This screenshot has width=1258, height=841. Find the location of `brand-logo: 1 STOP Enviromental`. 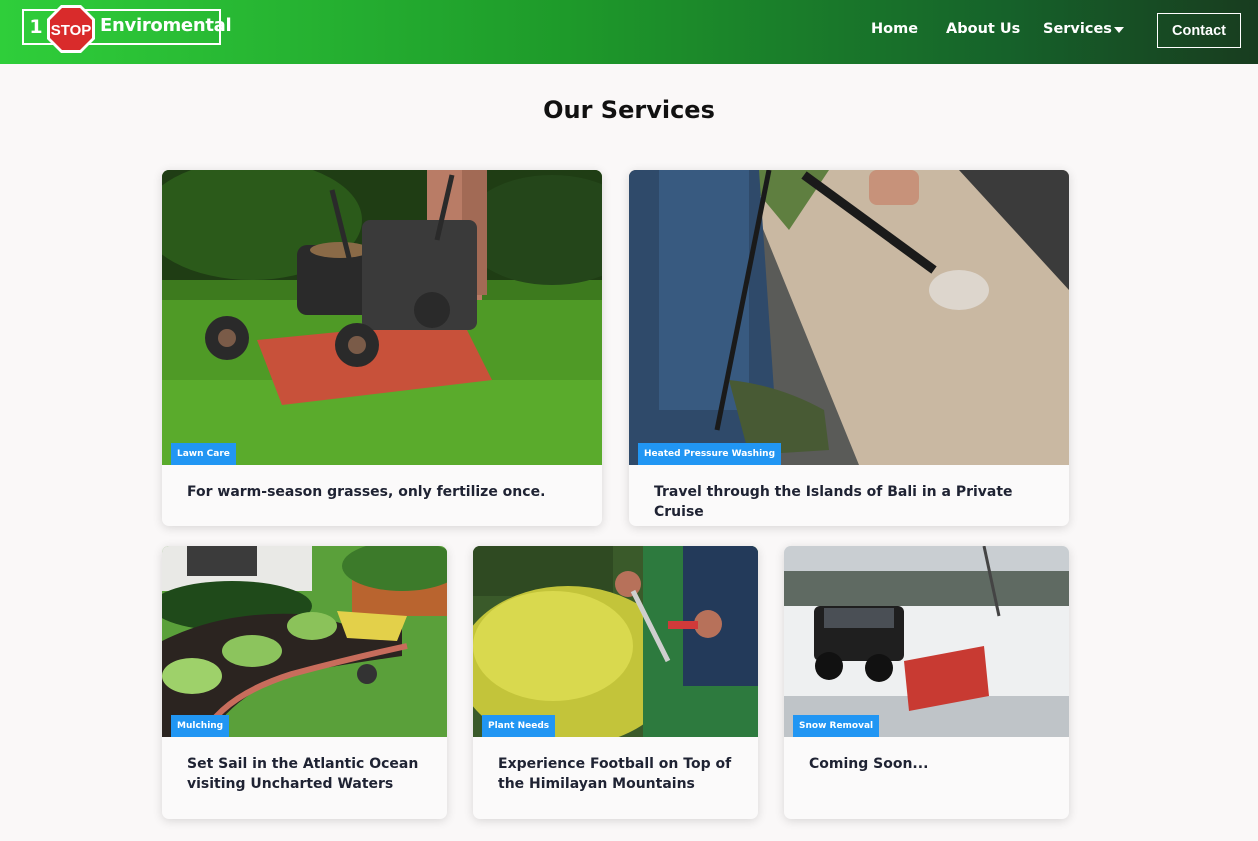

brand-logo: 1 STOP Enviromental is located at coordinates (127, 29).